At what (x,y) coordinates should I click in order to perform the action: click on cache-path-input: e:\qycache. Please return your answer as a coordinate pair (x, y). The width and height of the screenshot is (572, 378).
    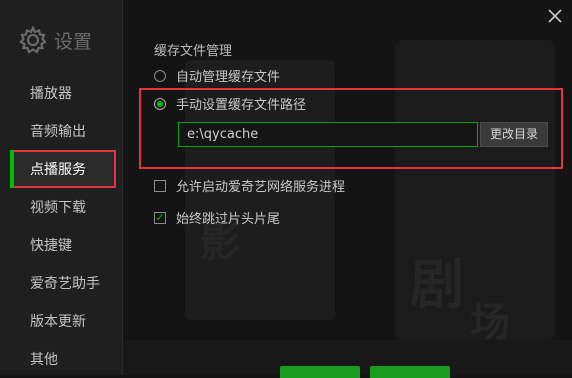
    Looking at the image, I should click on (328, 134).